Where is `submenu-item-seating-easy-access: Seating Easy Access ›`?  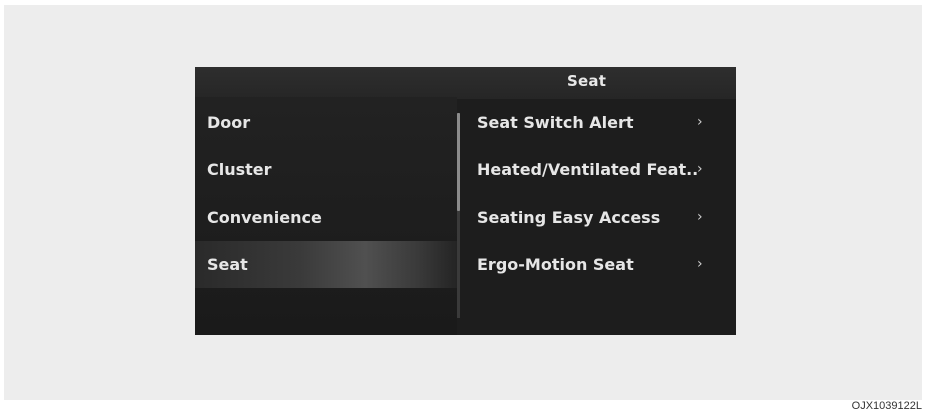 submenu-item-seating-easy-access: Seating Easy Access › is located at coordinates (585, 217).